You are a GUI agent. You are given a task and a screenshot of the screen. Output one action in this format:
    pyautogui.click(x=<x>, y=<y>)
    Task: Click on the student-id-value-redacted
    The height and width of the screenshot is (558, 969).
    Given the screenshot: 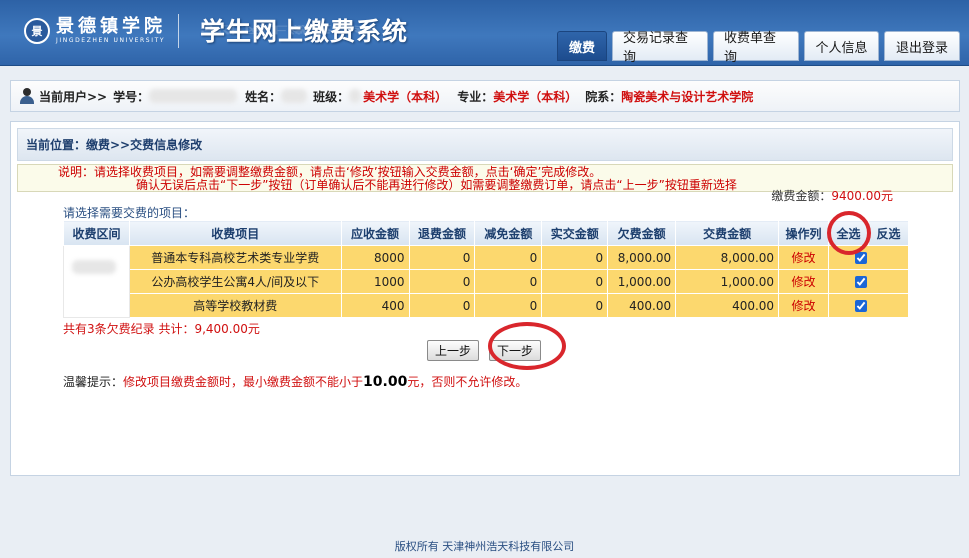 What is the action you would take?
    pyautogui.click(x=193, y=96)
    